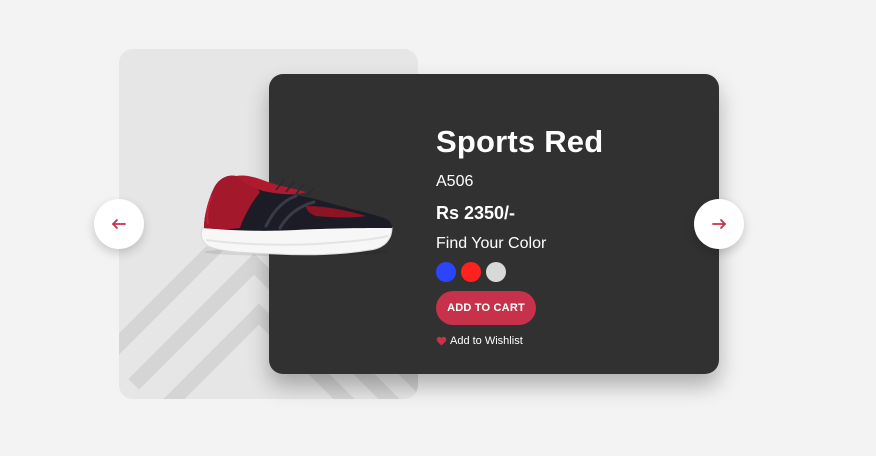 This screenshot has width=876, height=456. I want to click on wishlist-label: Add to Wishlist, so click(486, 341).